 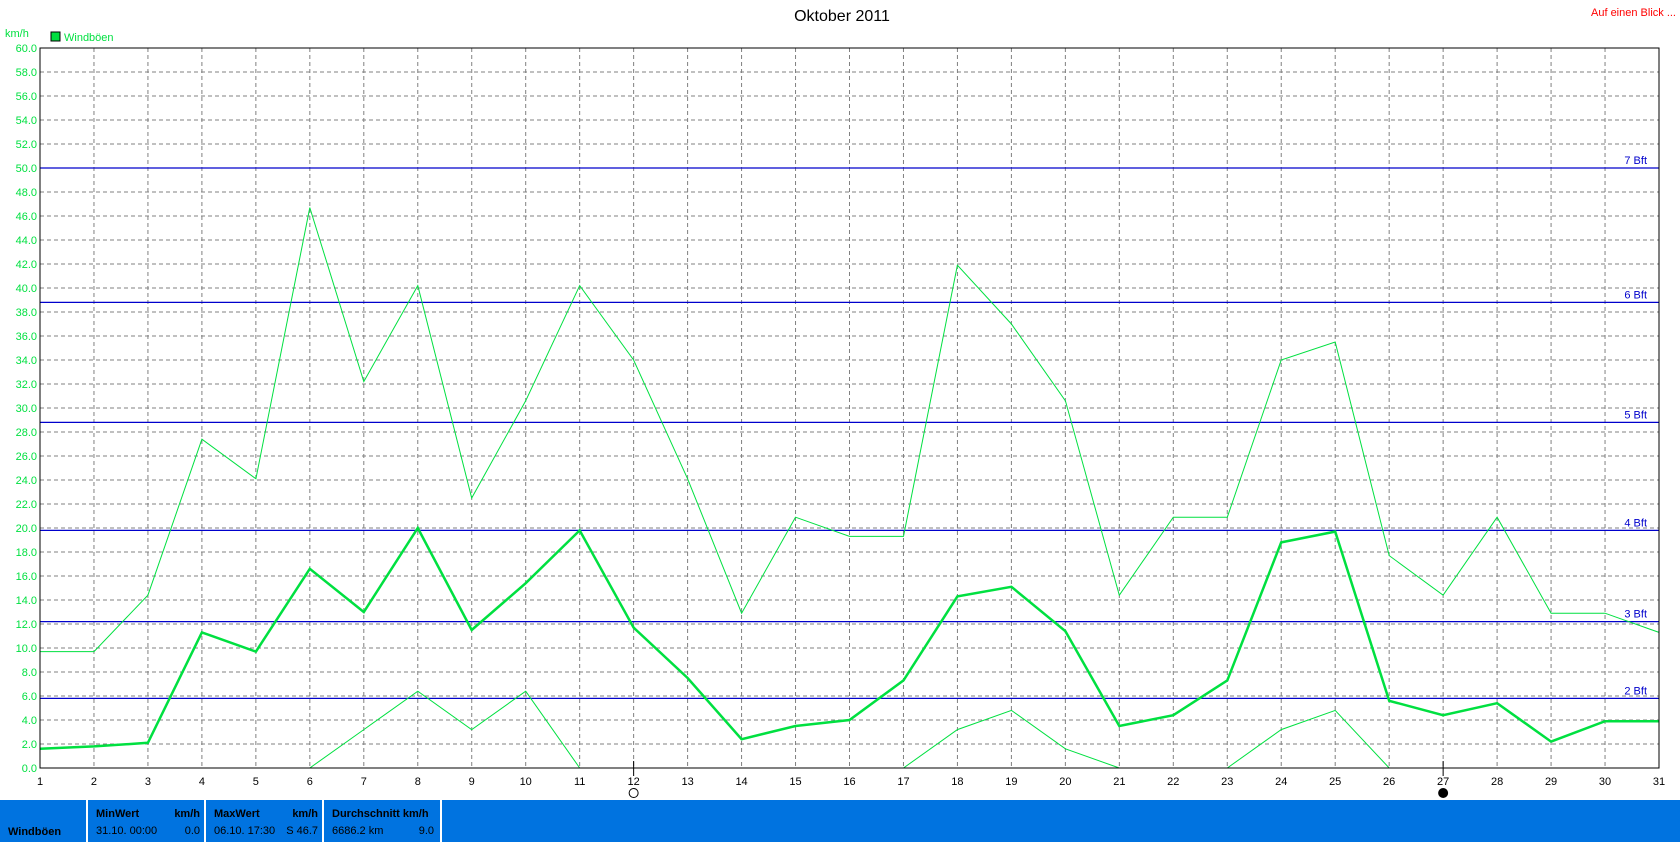 What do you see at coordinates (1389, 782) in the screenshot?
I see `x-tick-label: 26` at bounding box center [1389, 782].